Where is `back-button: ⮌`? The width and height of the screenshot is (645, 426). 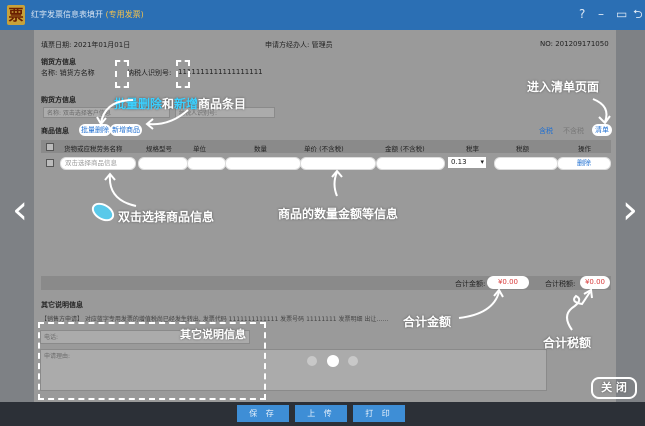 back-button: ⮌ is located at coordinates (638, 14).